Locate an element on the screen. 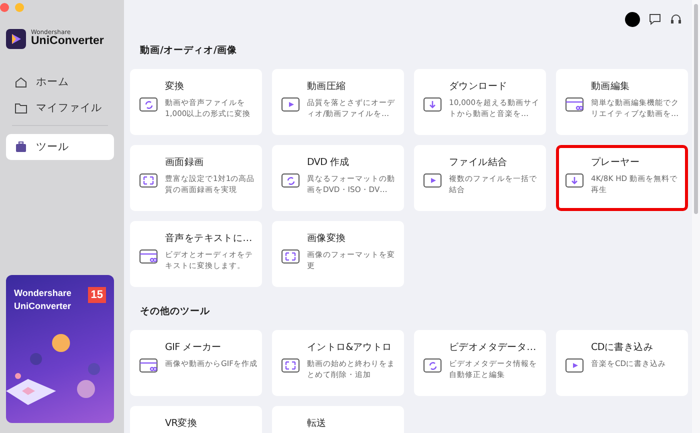 The image size is (700, 433). promo-banner: Wondershare UniConverter 15 is located at coordinates (60, 349).